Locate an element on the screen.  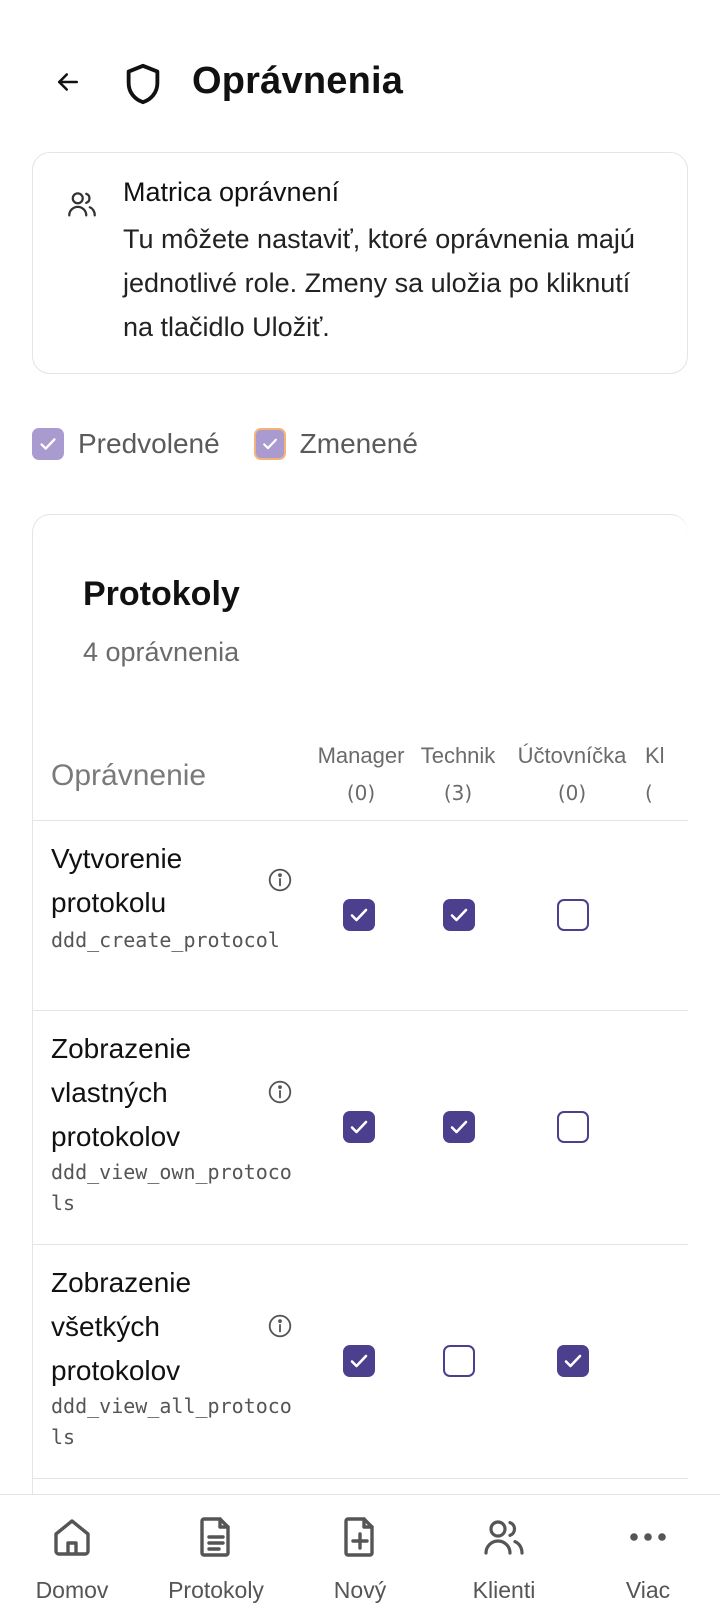
role-count: (3) is located at coordinates (458, 793).